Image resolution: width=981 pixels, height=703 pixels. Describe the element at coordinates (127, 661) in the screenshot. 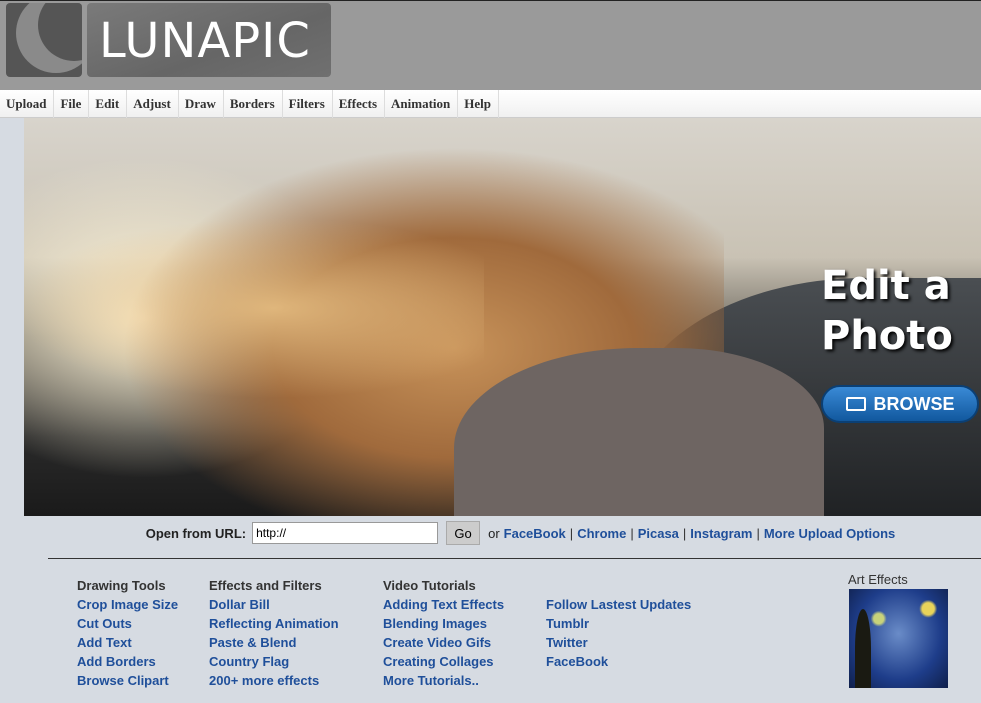

I see `link-add-borders: Add Borders` at that location.